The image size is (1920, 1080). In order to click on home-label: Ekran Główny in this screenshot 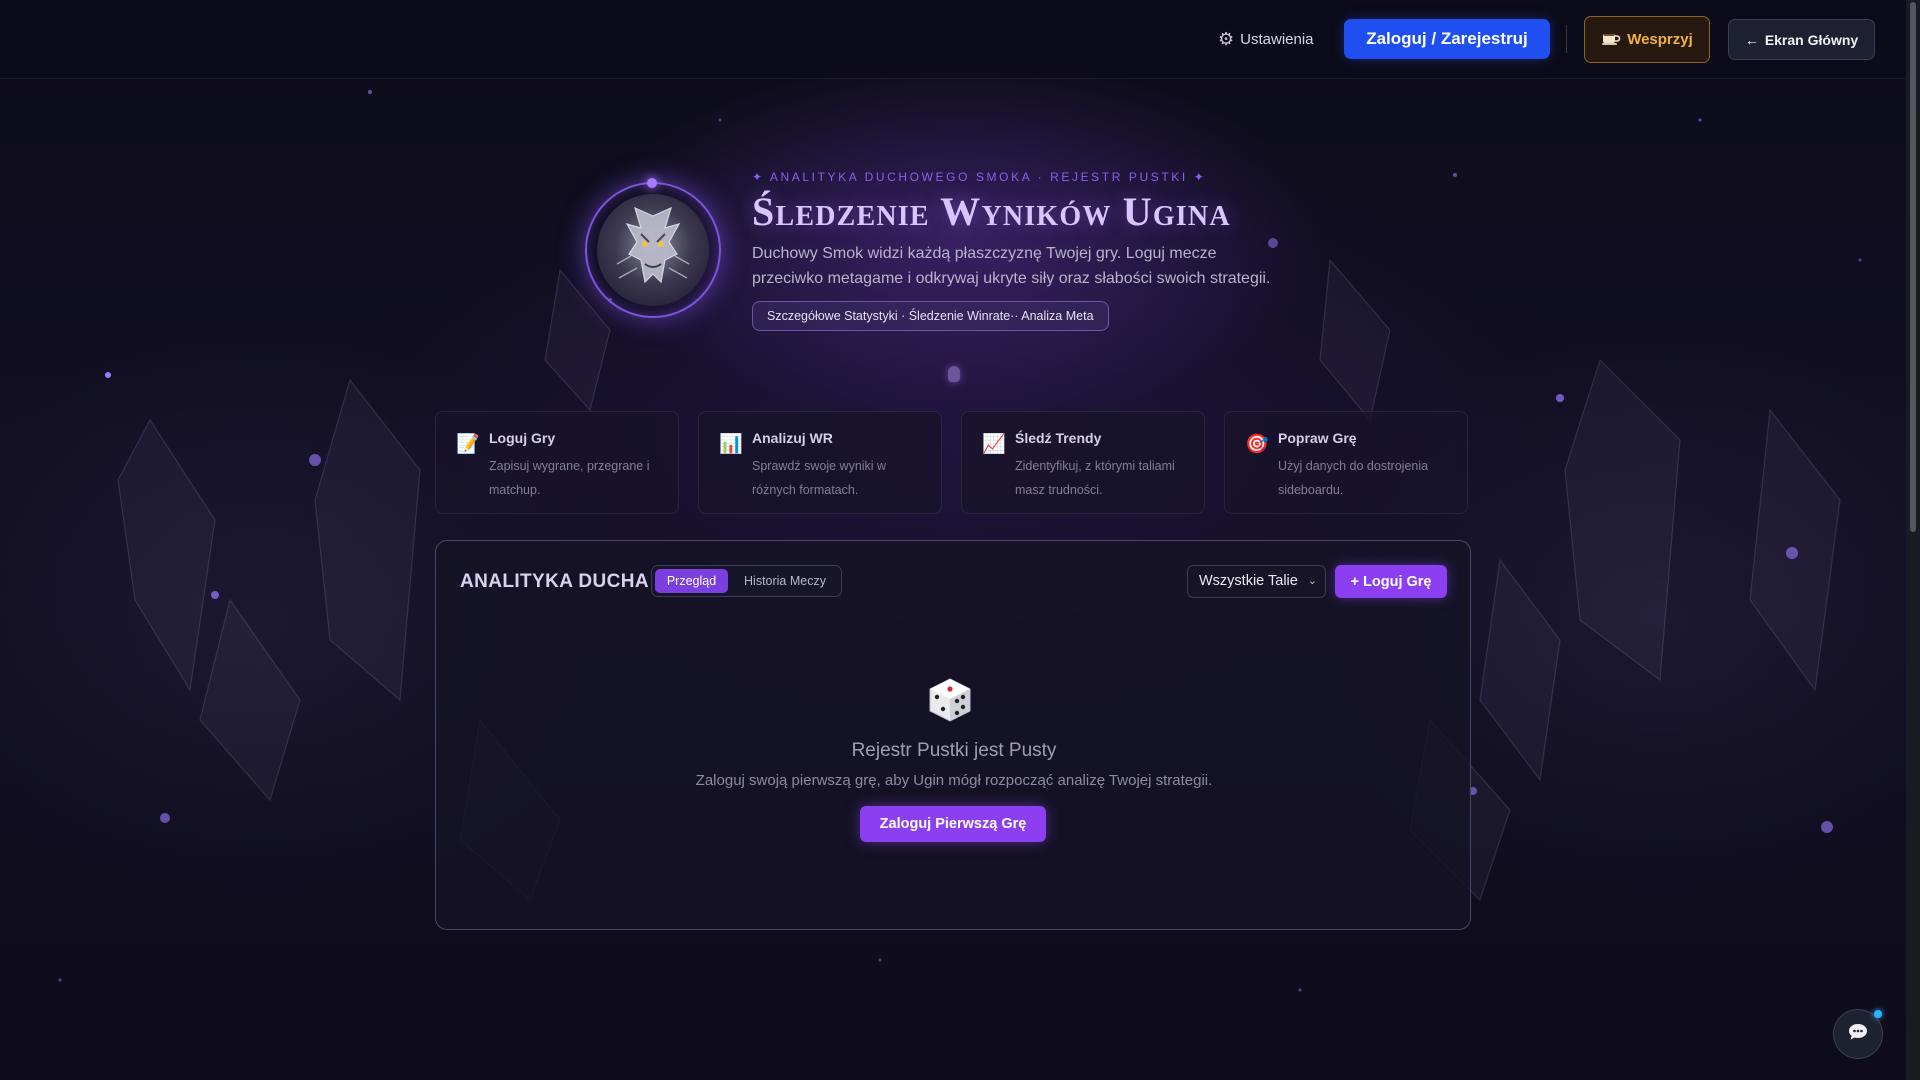, I will do `click(1811, 39)`.